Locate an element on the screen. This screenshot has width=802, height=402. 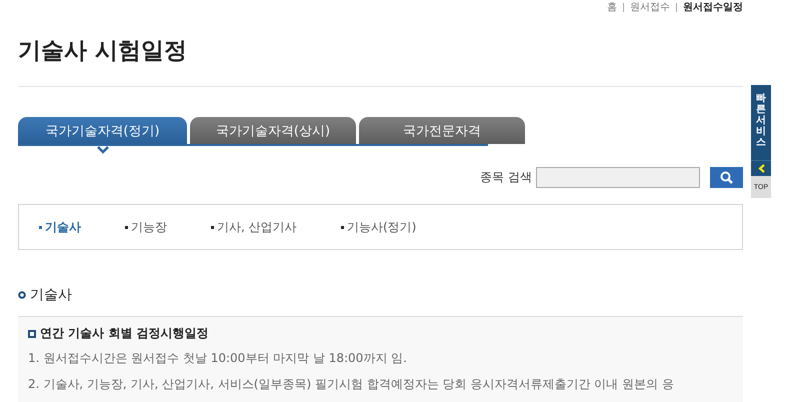
tab: 국가기술자격(정기) is located at coordinates (102, 130).